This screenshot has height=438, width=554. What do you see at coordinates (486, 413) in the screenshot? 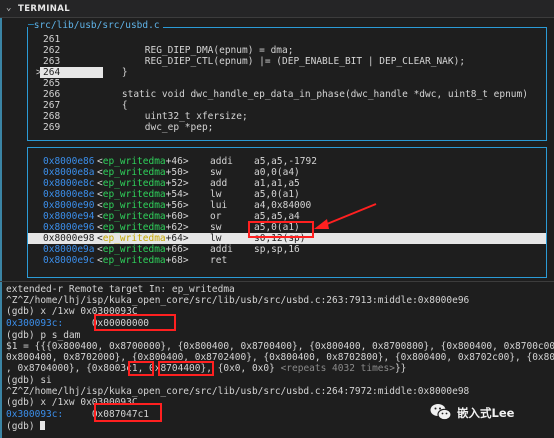
I see `watermark-text: 嵌入式Lee` at bounding box center [486, 413].